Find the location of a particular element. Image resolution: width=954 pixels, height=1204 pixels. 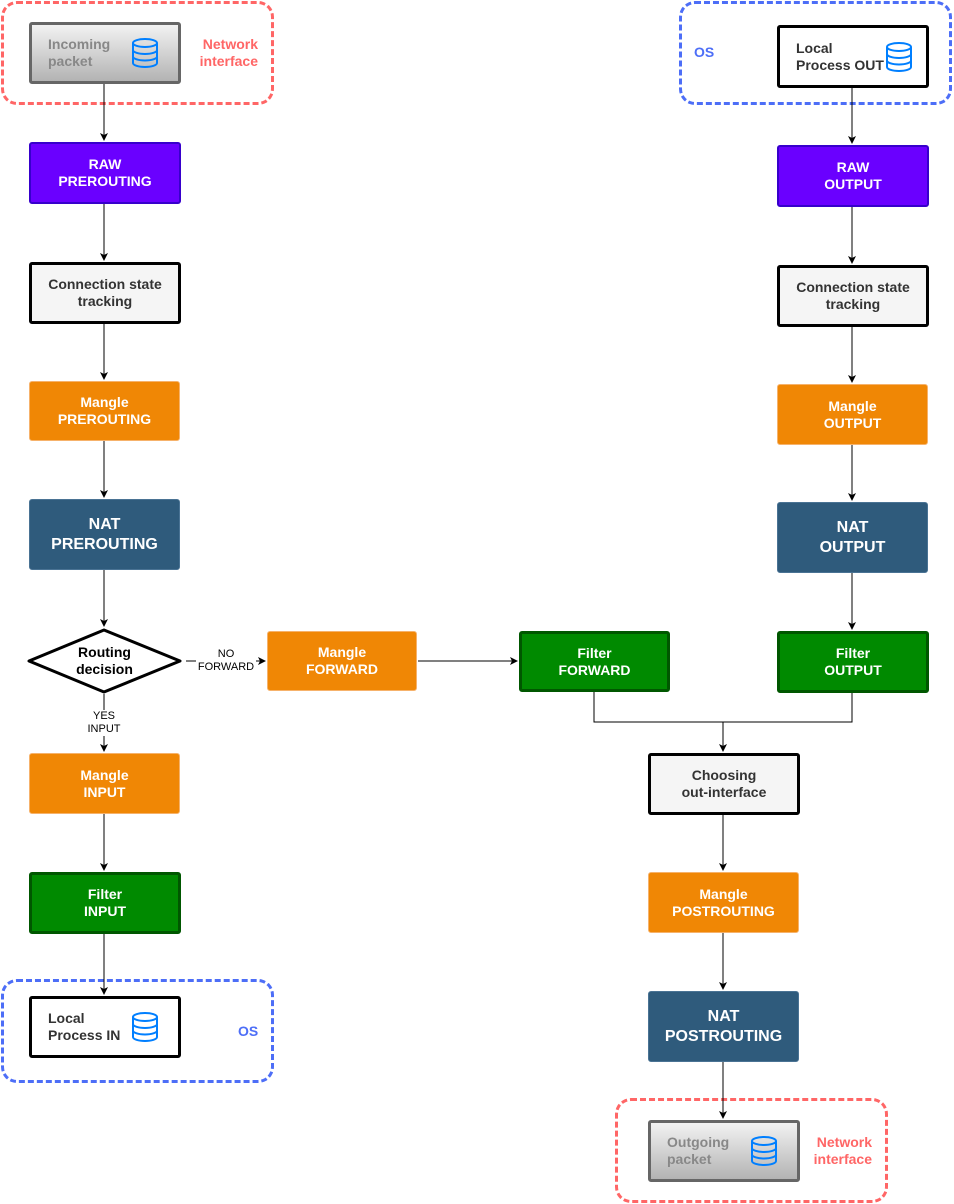

mangle-output-node: Mangle OUTPUT is located at coordinates (852, 414).